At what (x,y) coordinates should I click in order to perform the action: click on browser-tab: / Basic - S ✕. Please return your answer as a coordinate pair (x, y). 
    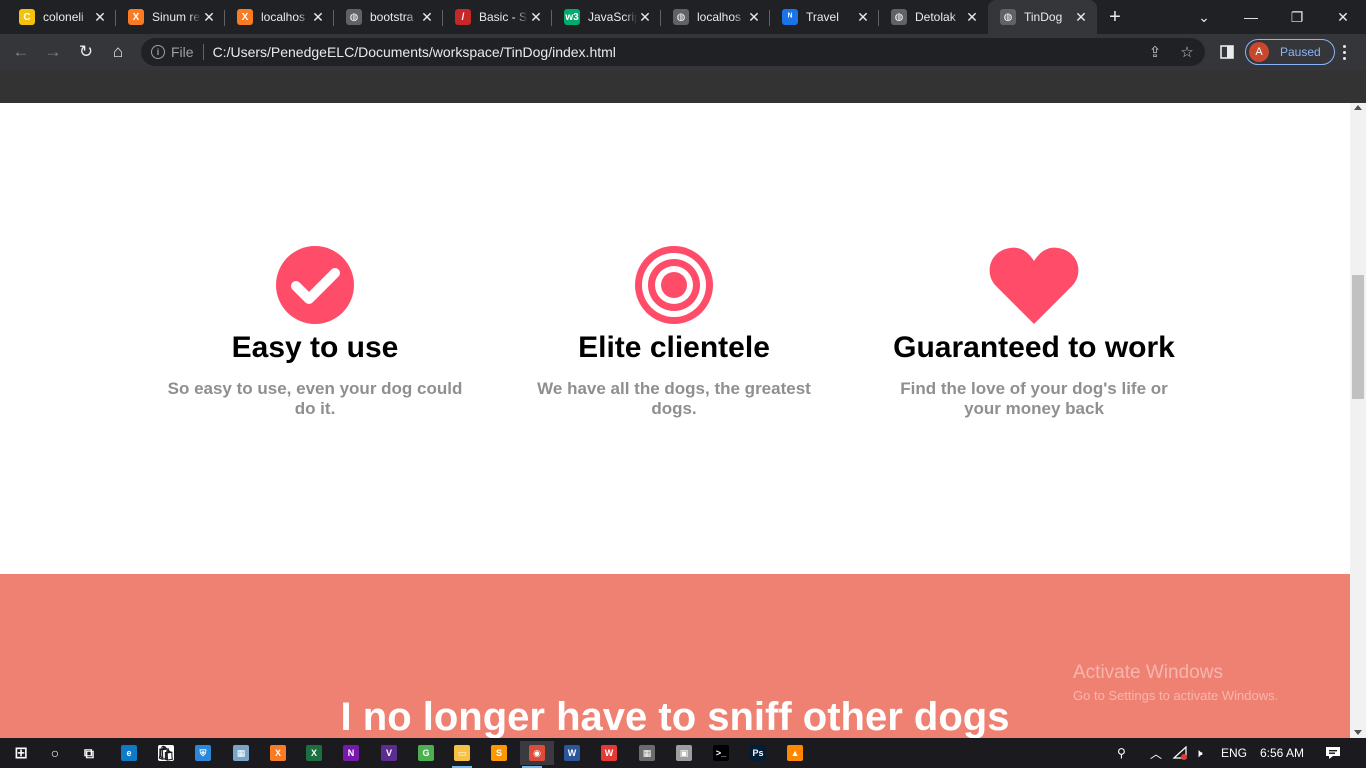
    Looking at the image, I should click on (497, 17).